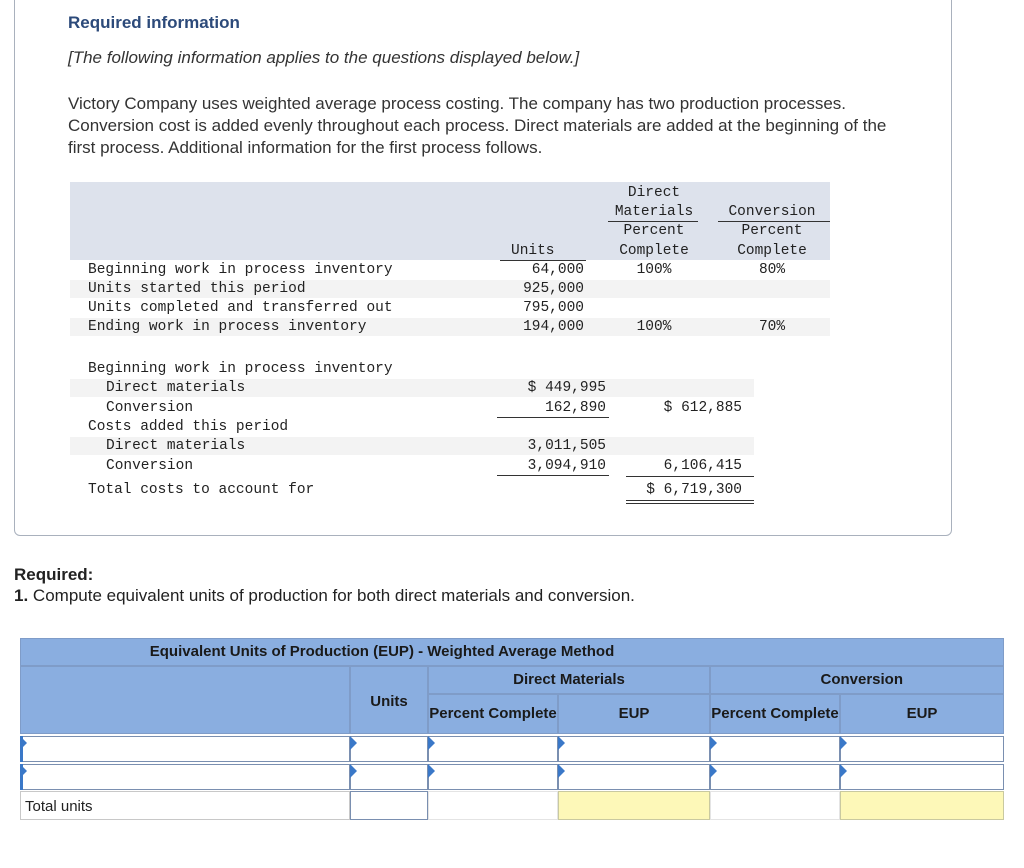 This screenshot has height=868, width=1024. I want to click on row-label: Ending work in process inventory, so click(227, 327).